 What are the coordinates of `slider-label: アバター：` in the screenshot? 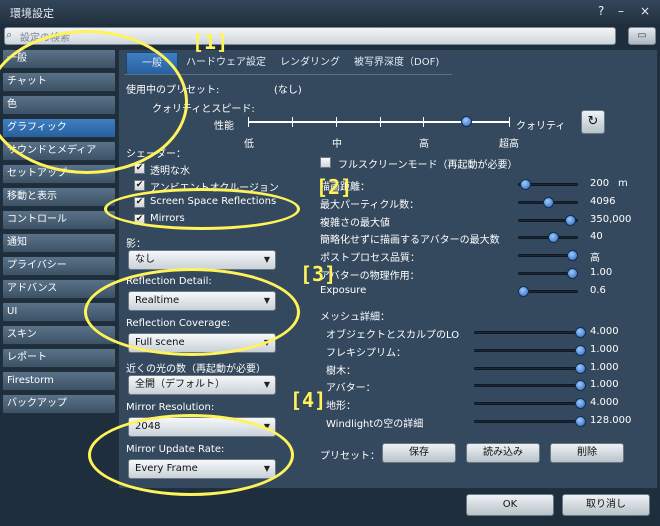 It's located at (351, 389).